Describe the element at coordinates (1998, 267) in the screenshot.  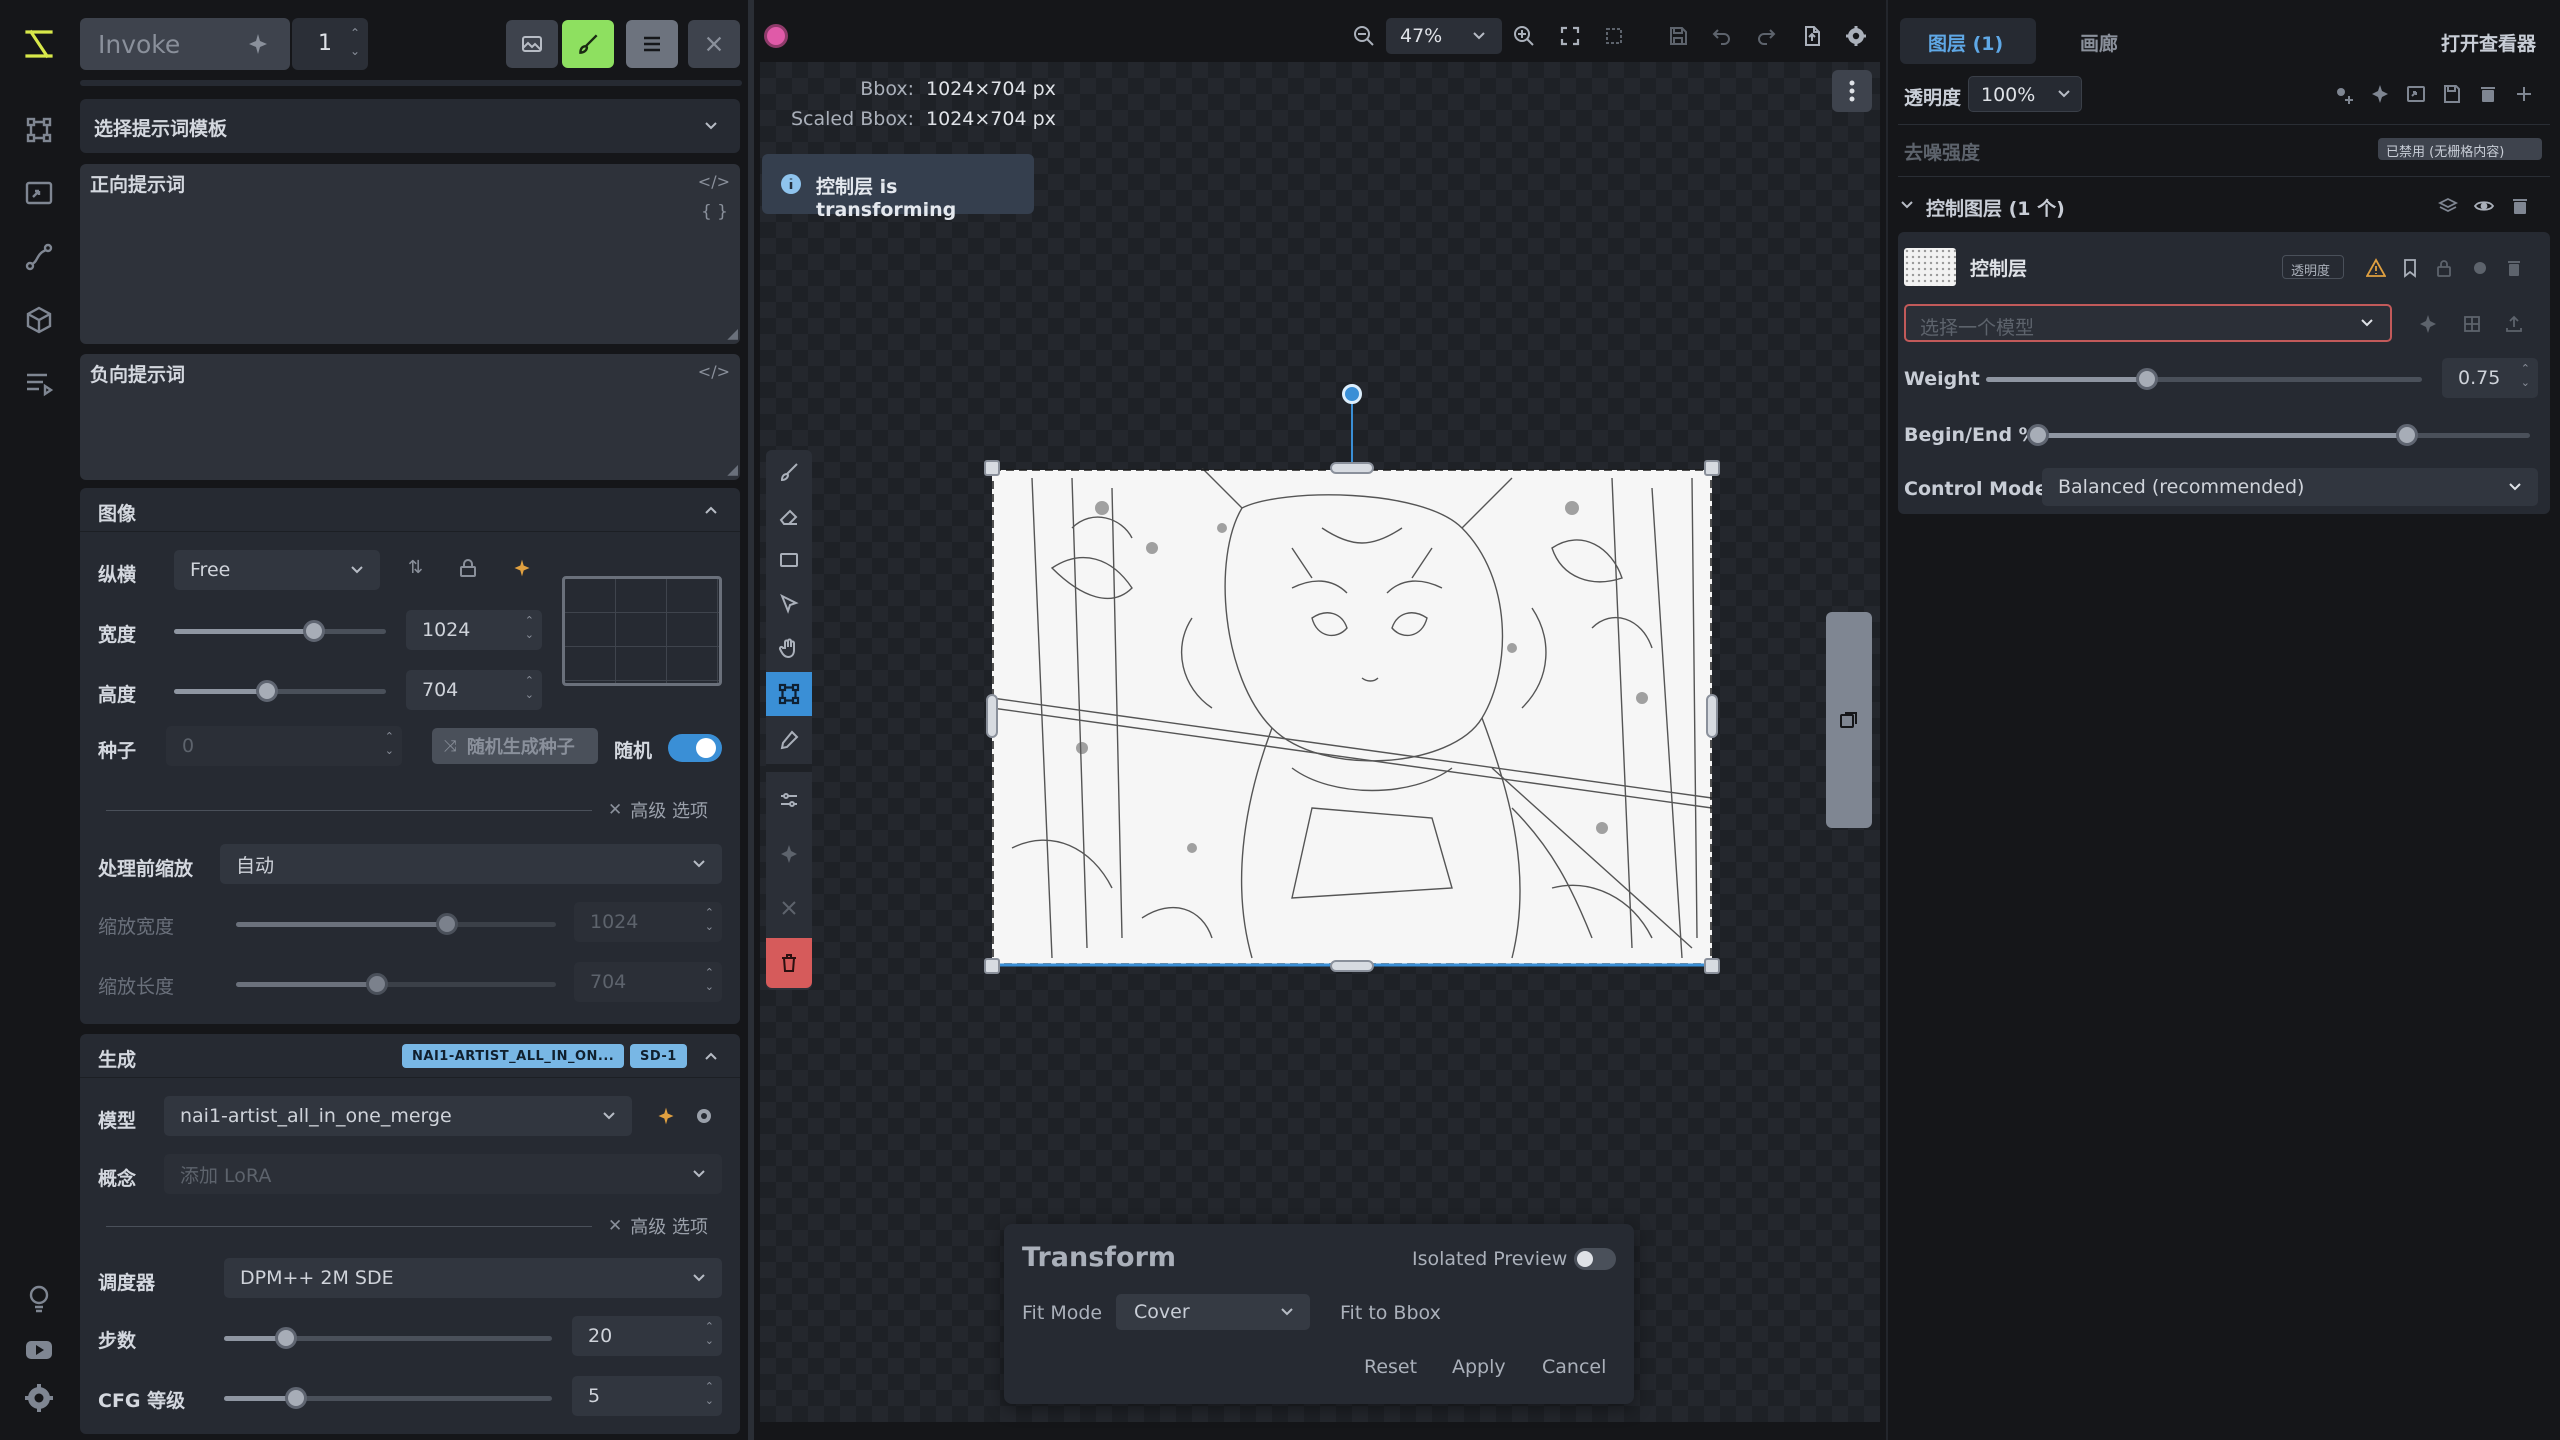
I see `layer-name: 控制层` at that location.